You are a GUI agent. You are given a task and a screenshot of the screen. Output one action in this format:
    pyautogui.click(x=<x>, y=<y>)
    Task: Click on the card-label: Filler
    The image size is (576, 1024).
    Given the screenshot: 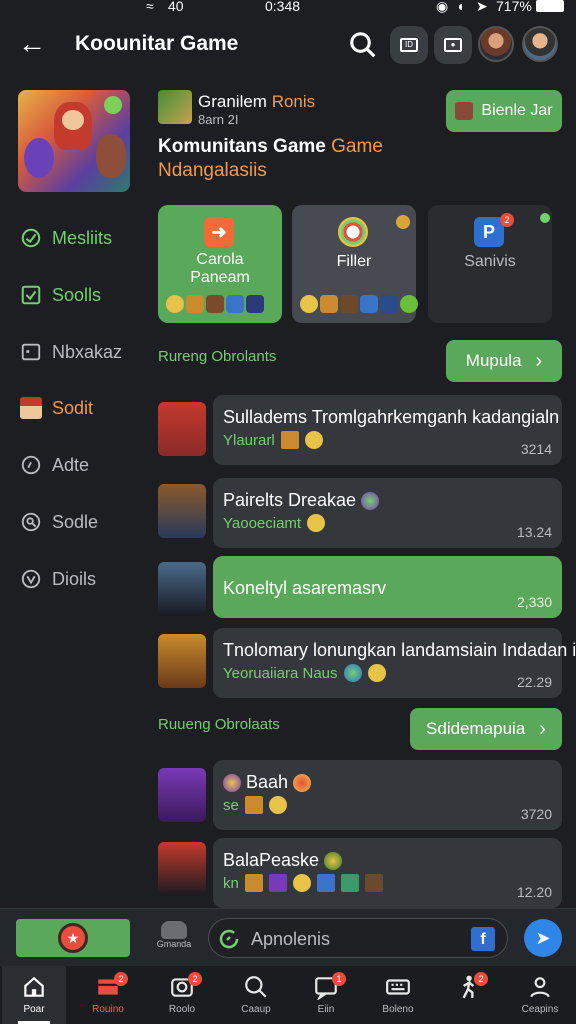 What is the action you would take?
    pyautogui.click(x=354, y=261)
    